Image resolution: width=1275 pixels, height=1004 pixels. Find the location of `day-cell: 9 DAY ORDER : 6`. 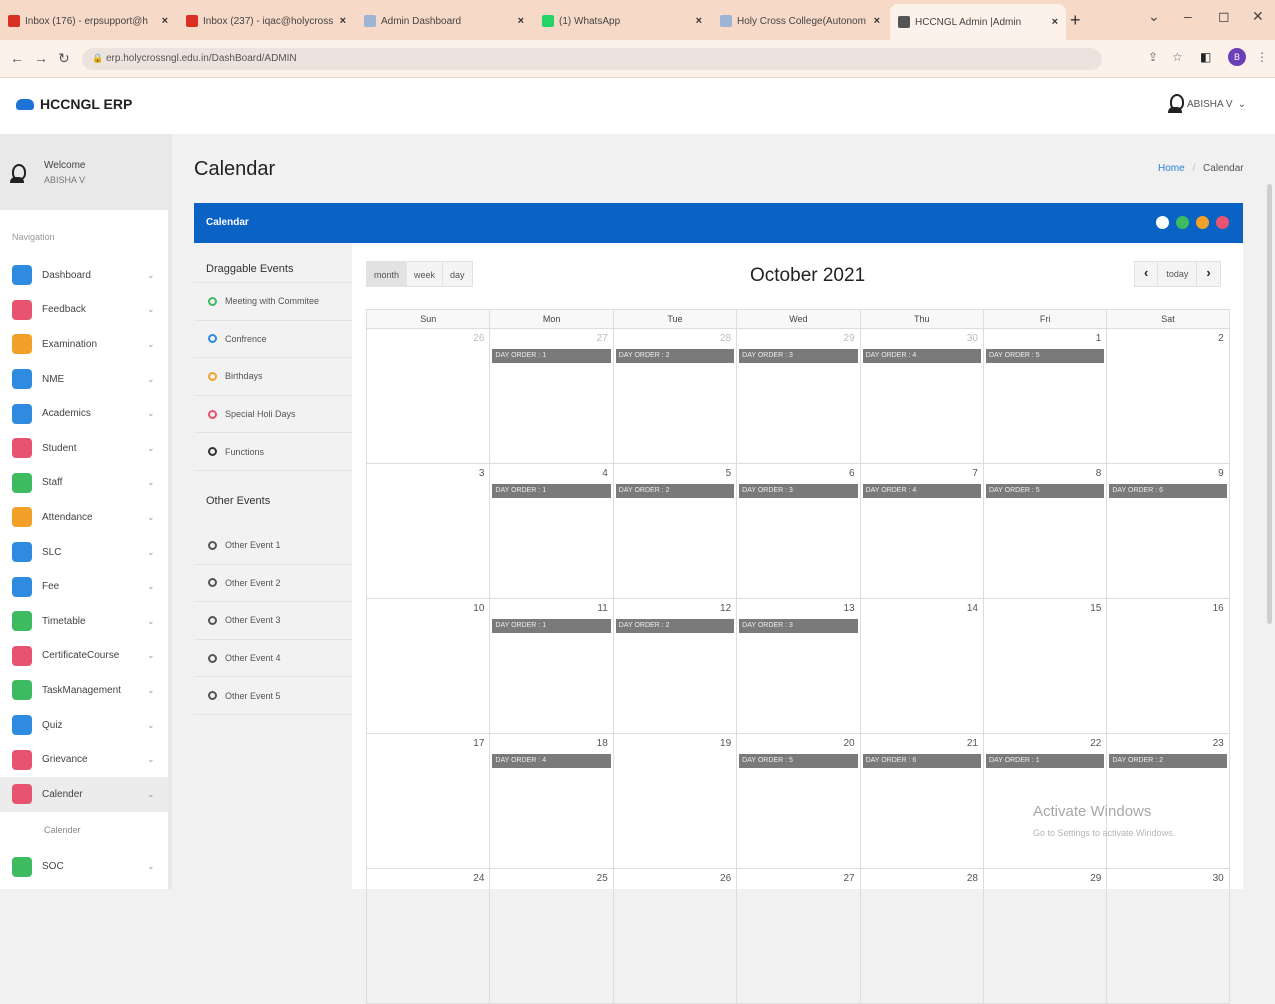

day-cell: 9 DAY ORDER : 6 is located at coordinates (1168, 531).